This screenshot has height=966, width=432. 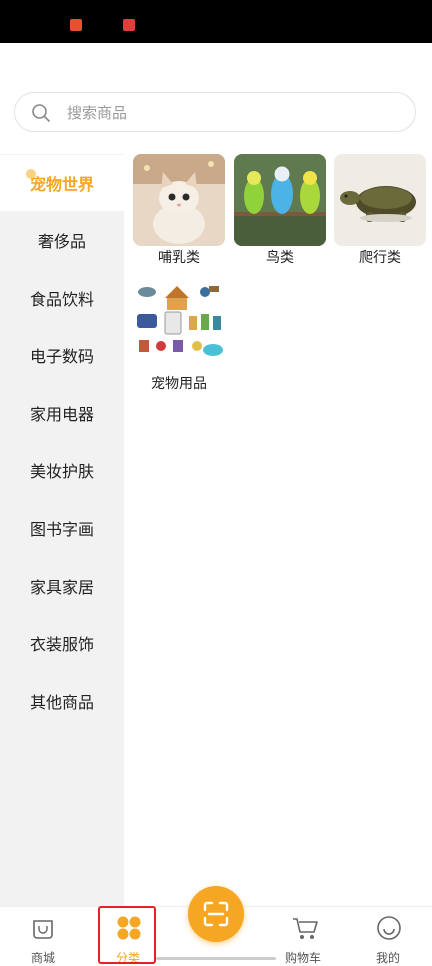 I want to click on sidebar-item-pet-world: 宠物世界, so click(x=62, y=183).